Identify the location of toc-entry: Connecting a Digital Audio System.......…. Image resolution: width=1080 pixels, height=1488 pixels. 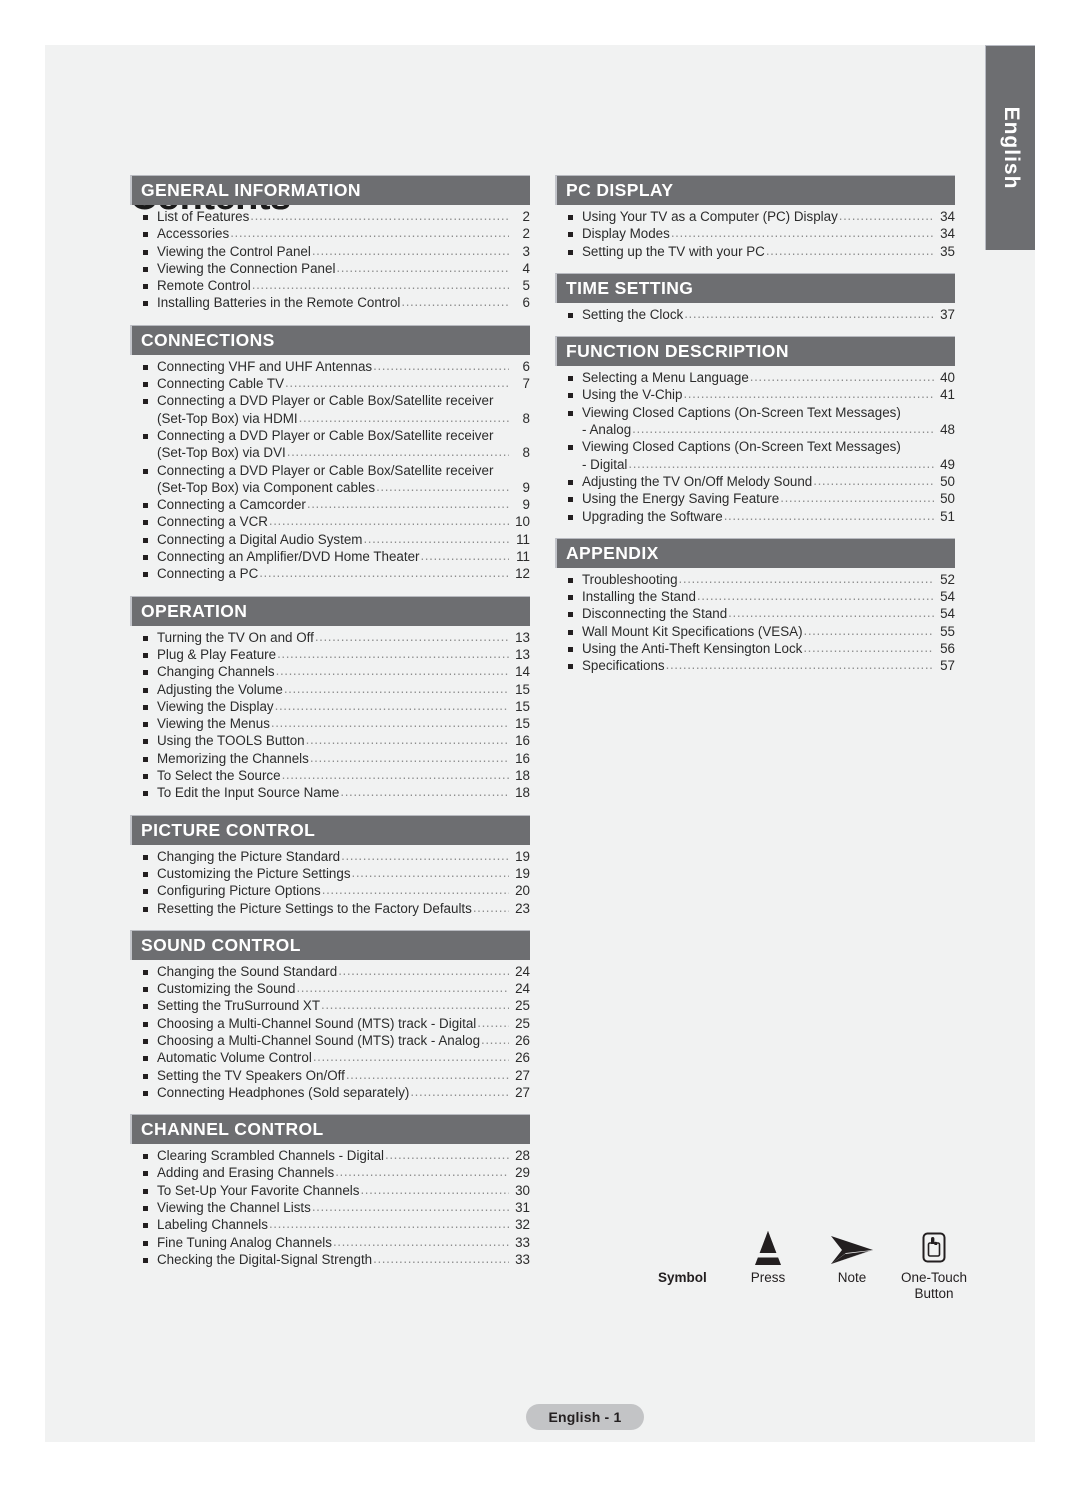
(330, 539).